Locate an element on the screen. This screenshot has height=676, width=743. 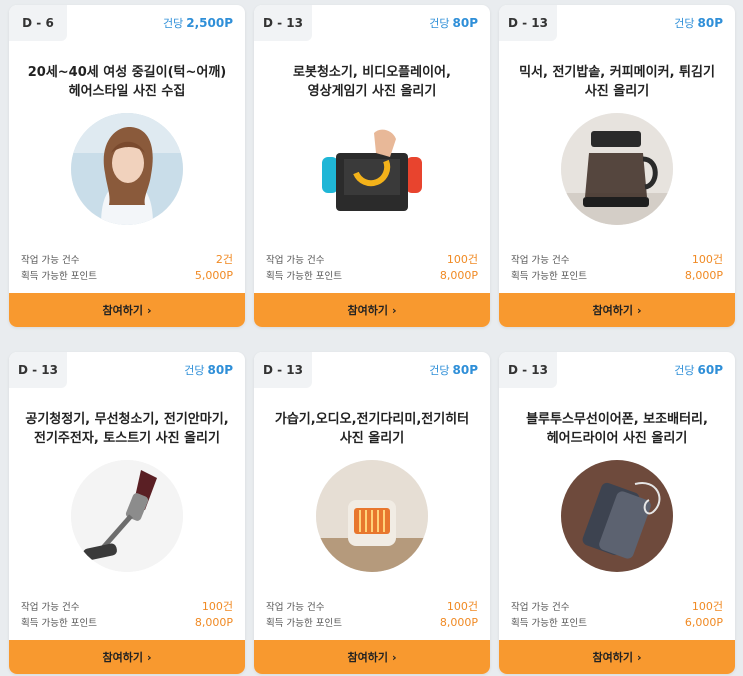
cordless-vacuum-image is located at coordinates (127, 516).